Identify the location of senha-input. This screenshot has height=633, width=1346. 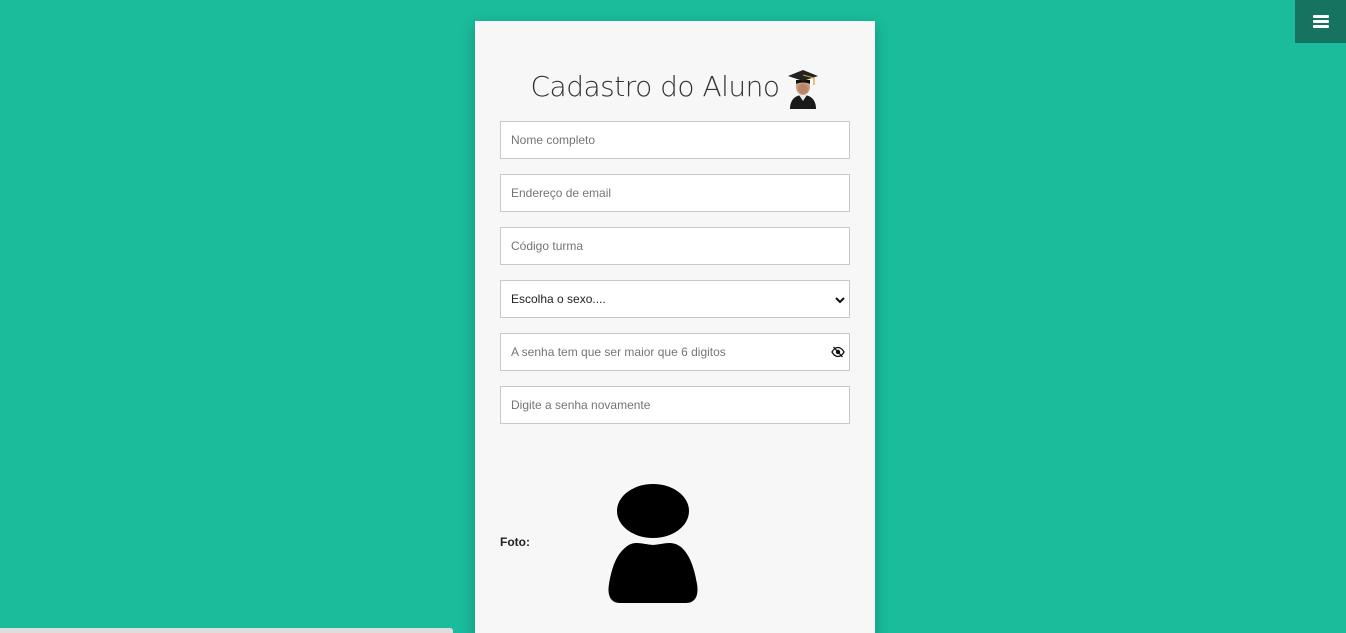
(675, 352).